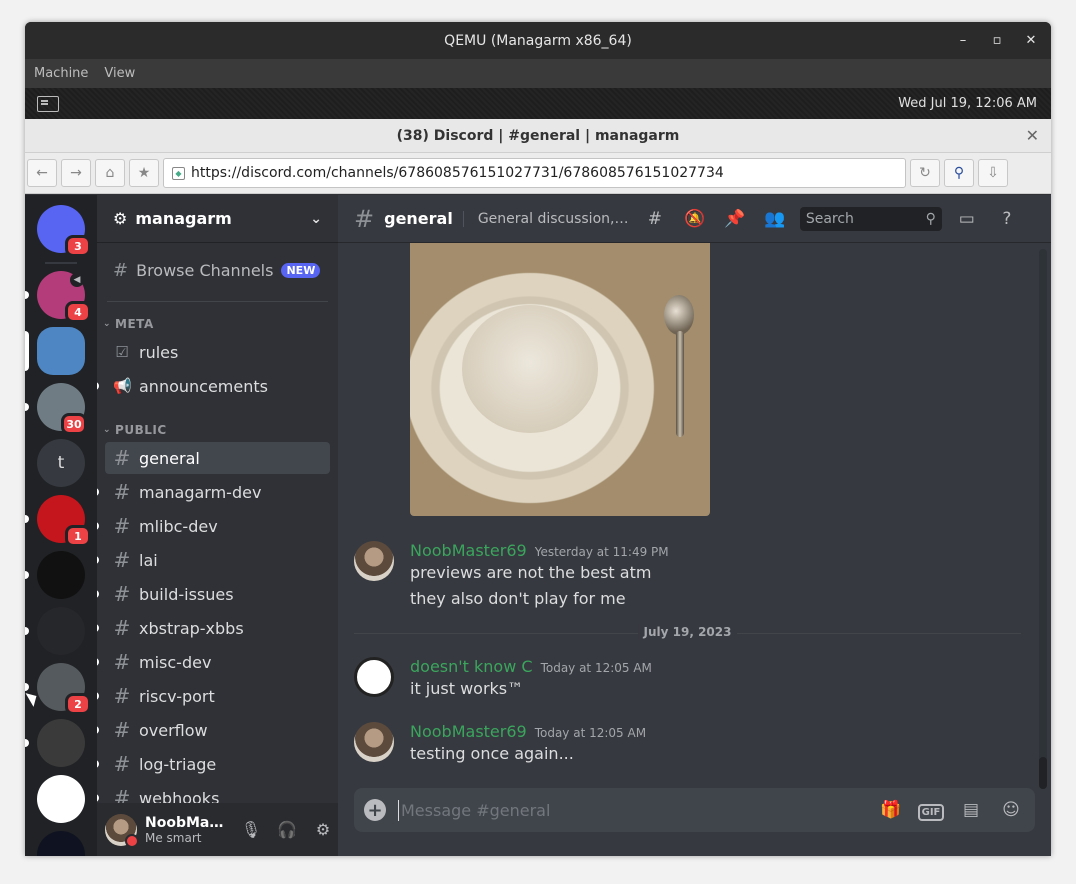 Image resolution: width=1076 pixels, height=884 pixels. What do you see at coordinates (722, 550) in the screenshot?
I see `message-header: NoobMaster69 Yesterday at 11:49 PM` at bounding box center [722, 550].